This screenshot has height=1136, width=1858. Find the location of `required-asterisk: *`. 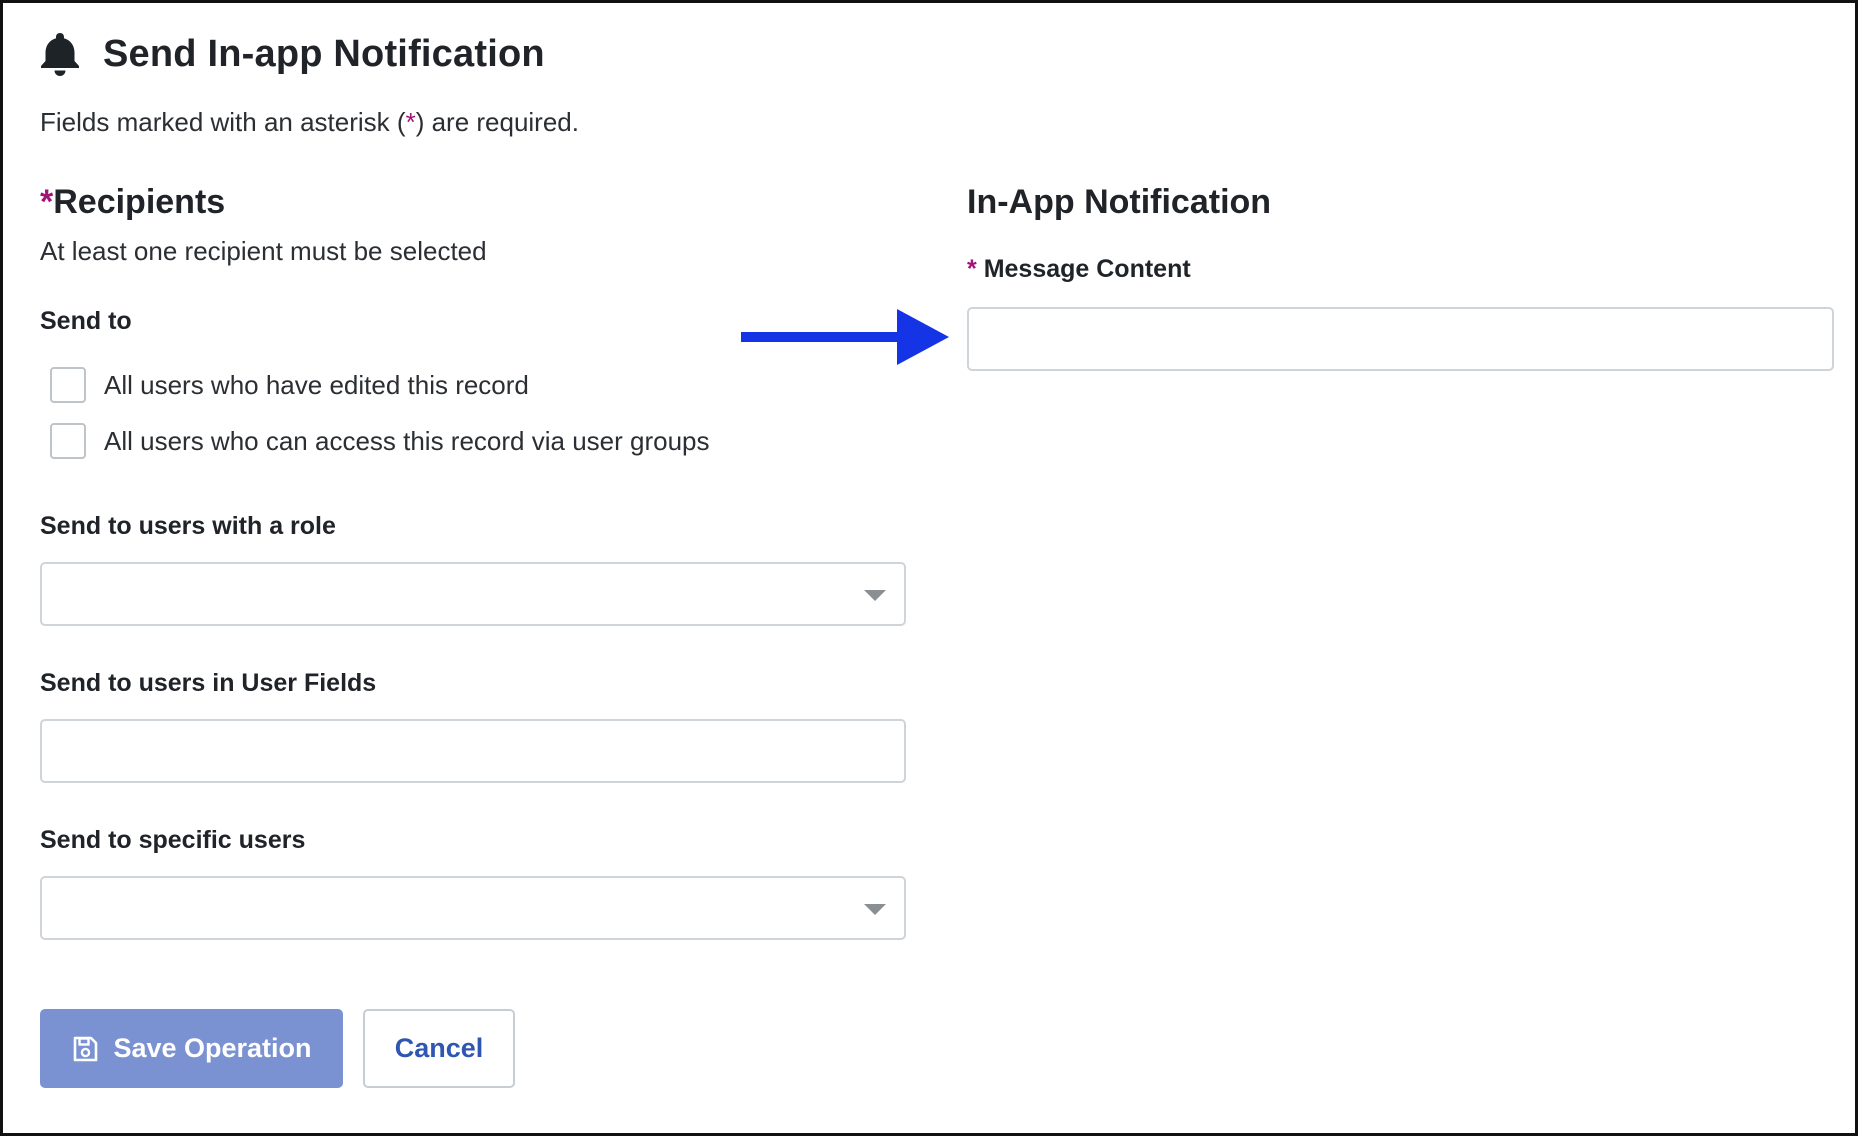

required-asterisk: * is located at coordinates (410, 122).